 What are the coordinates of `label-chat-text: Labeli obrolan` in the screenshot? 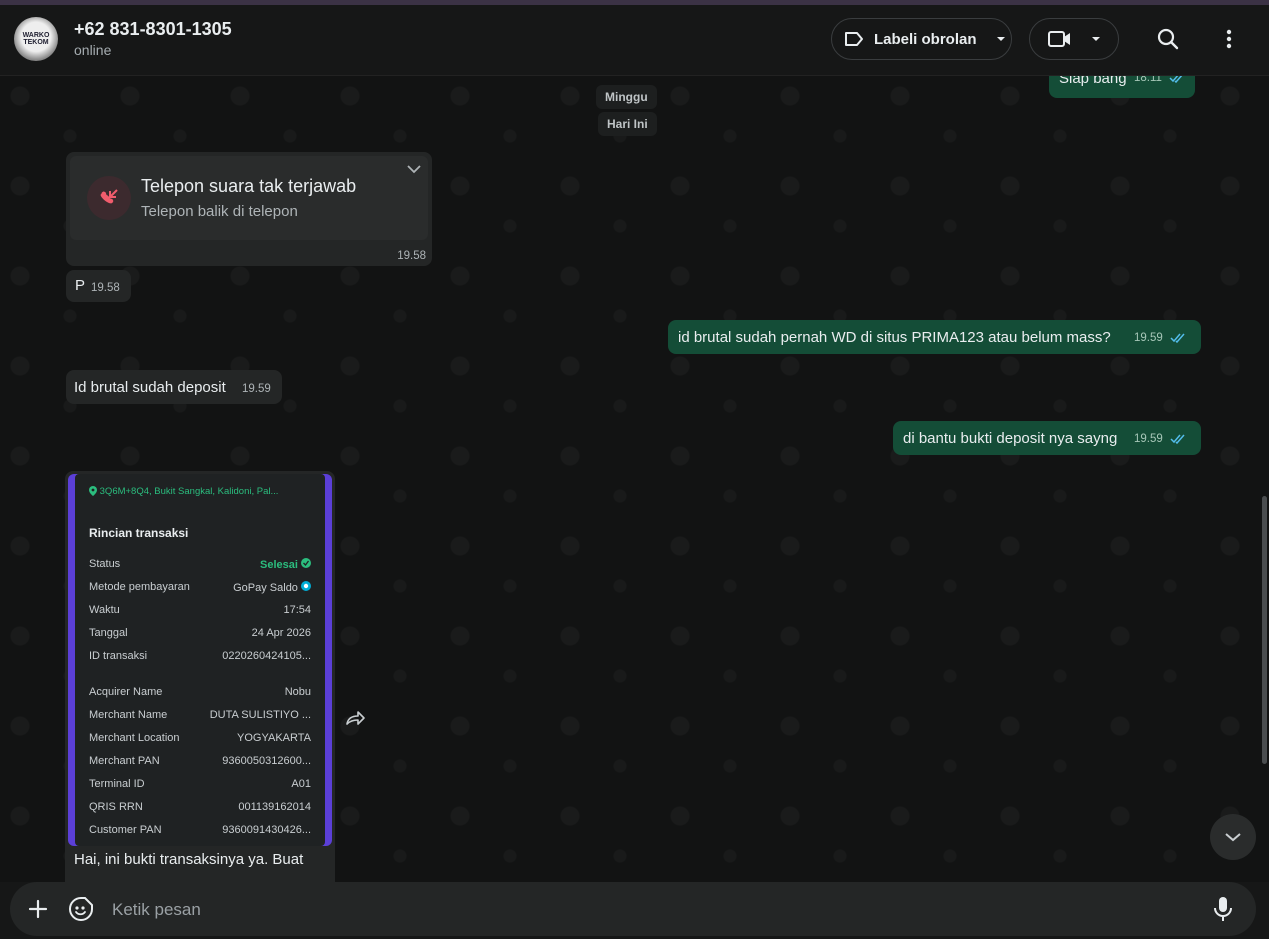 It's located at (925, 39).